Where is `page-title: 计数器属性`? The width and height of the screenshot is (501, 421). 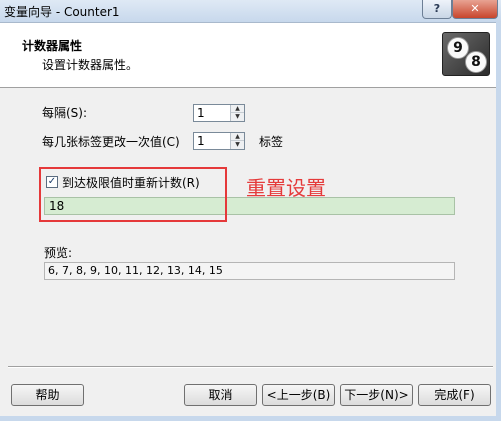 page-title: 计数器属性 is located at coordinates (52, 46).